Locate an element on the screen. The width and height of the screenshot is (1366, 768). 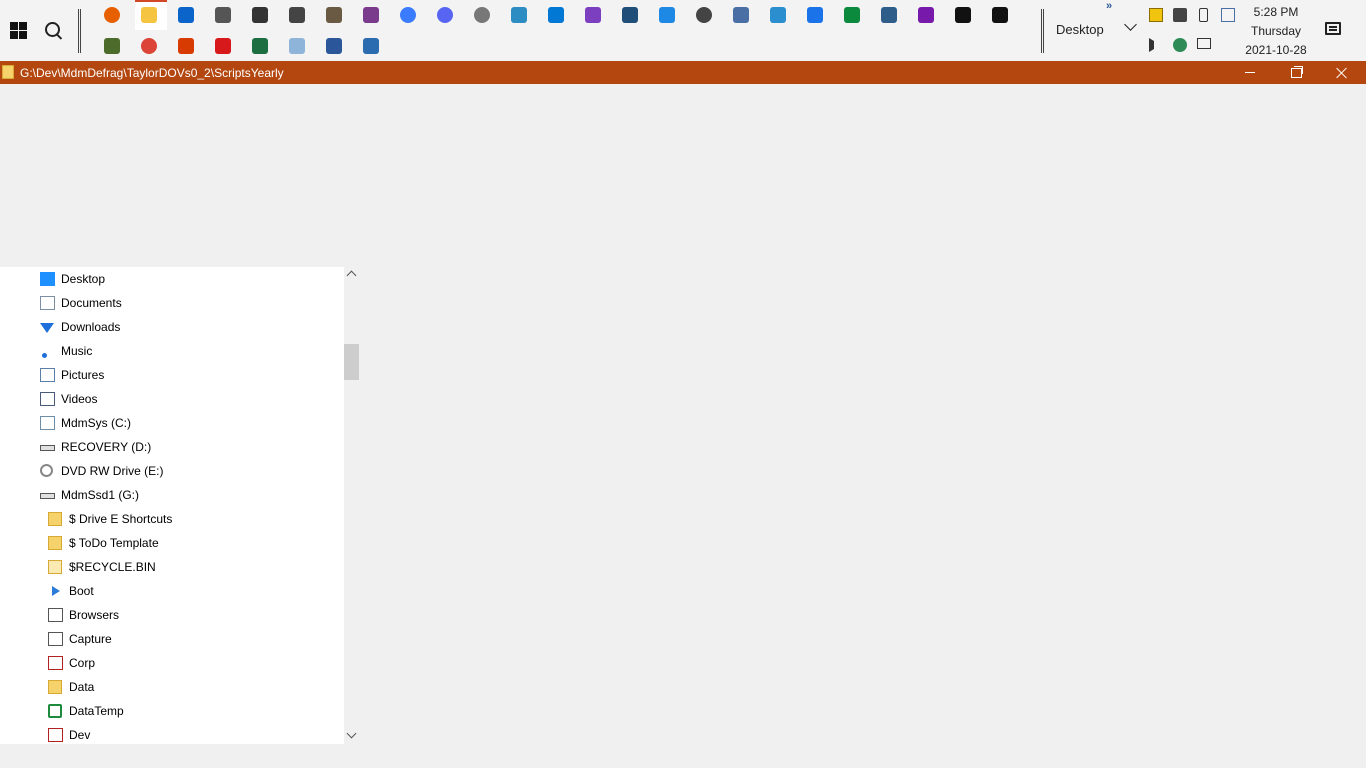
videos-film-icon is located at coordinates (47, 399).